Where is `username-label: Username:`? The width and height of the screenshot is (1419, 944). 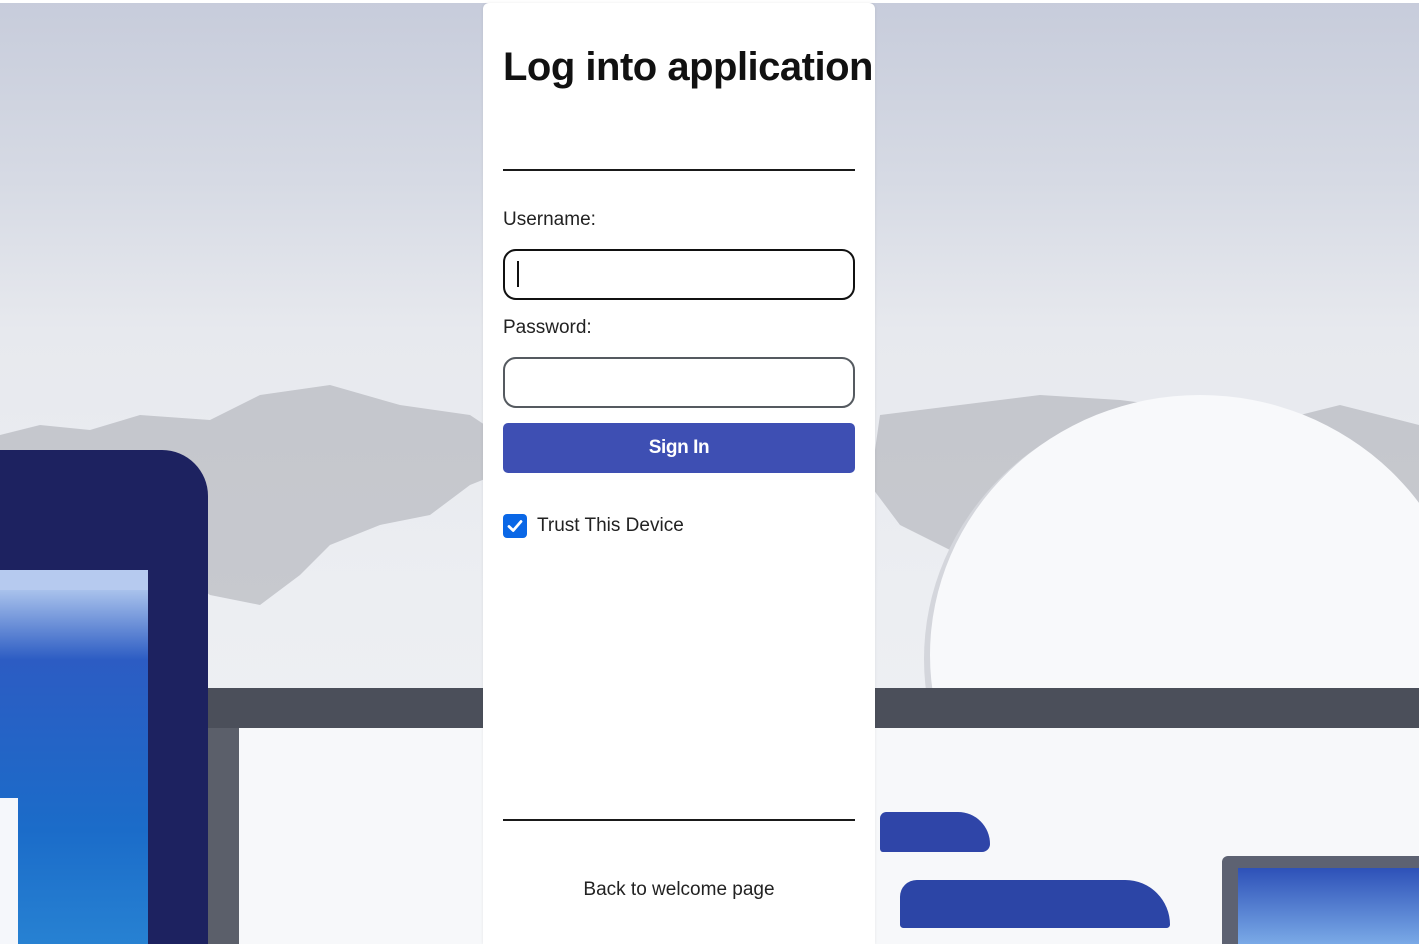
username-label: Username: is located at coordinates (549, 219).